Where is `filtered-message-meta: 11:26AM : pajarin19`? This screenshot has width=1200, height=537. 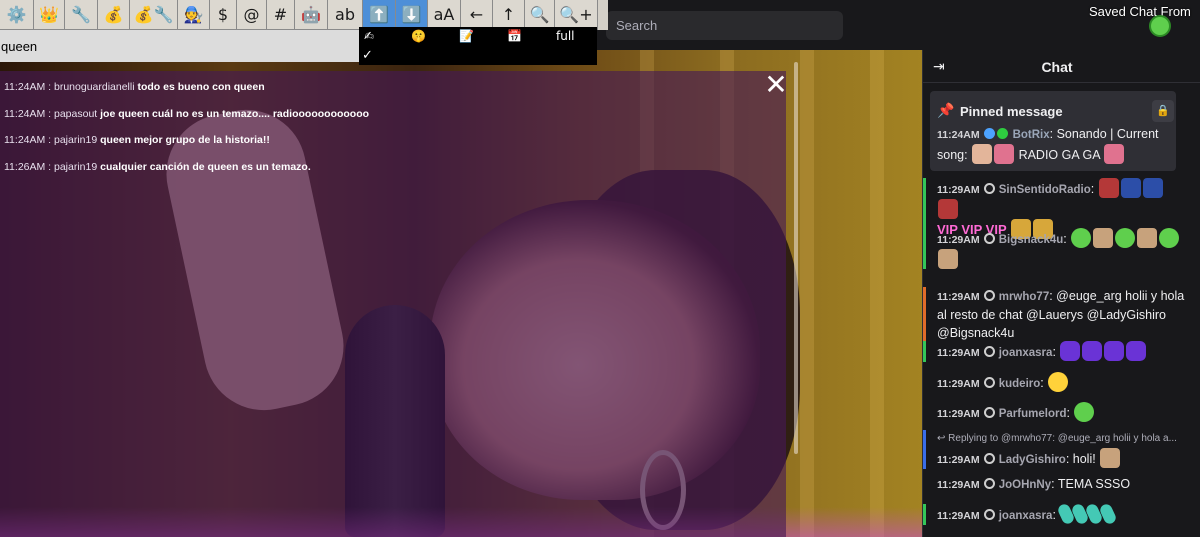
filtered-message-meta: 11:26AM : pajarin19 is located at coordinates (52, 167).